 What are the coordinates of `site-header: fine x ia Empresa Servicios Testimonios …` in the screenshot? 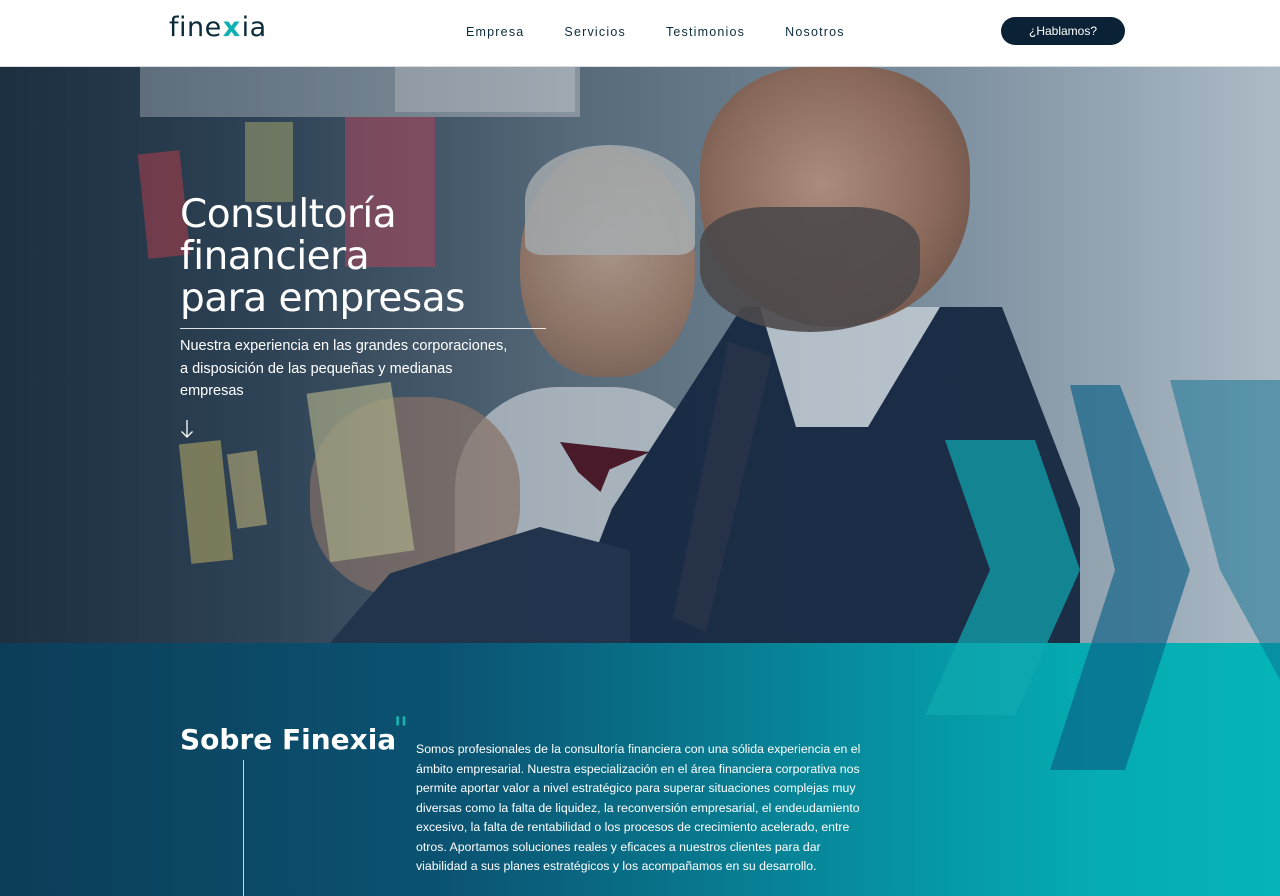 It's located at (640, 33).